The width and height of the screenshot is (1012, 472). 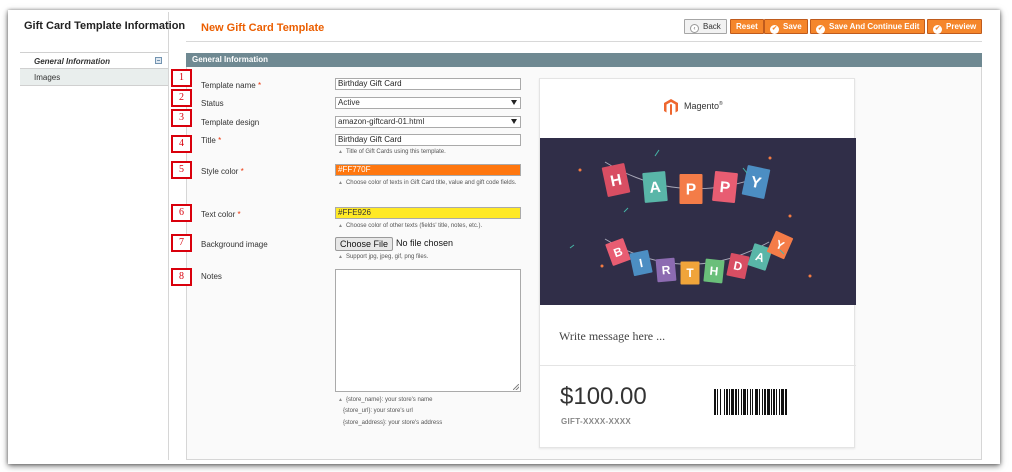 I want to click on svg-text: H, so click(x=714, y=271).